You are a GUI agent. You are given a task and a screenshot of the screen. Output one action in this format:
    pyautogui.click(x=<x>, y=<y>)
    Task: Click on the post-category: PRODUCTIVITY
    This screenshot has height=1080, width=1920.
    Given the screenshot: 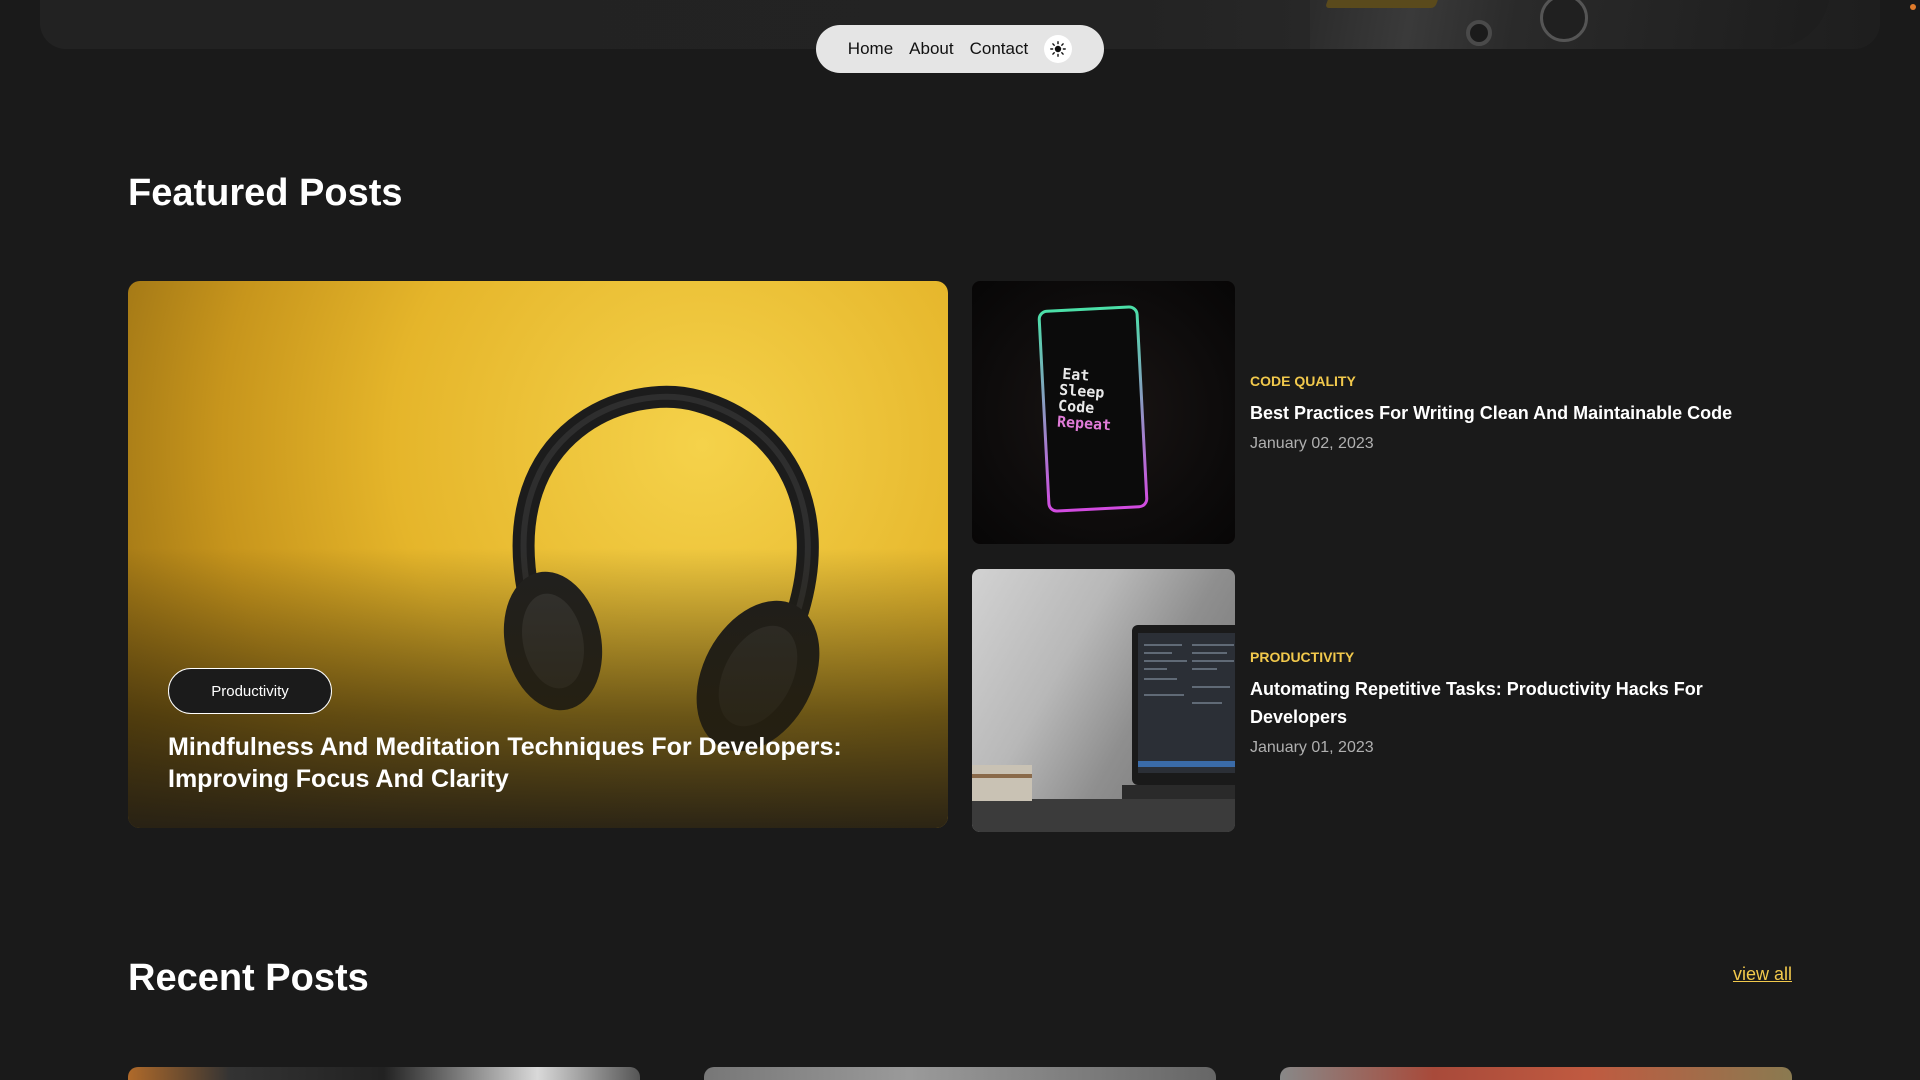 What is the action you would take?
    pyautogui.click(x=1302, y=657)
    